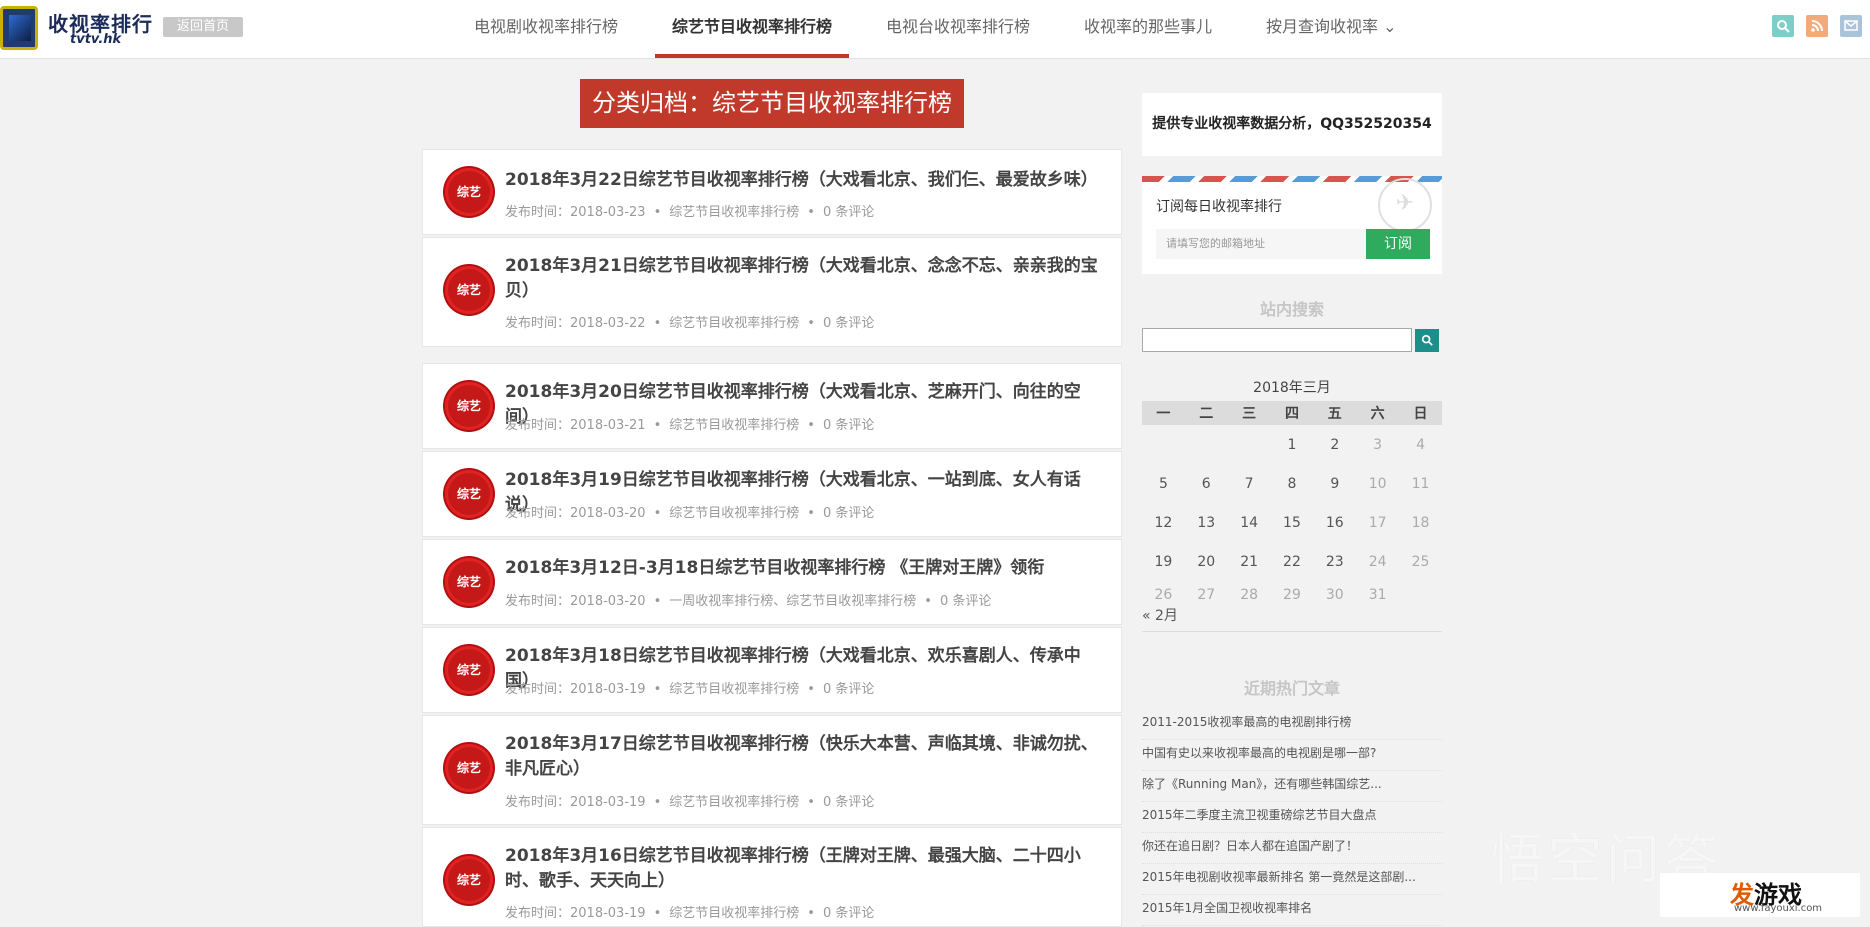  I want to click on calendar-day: 6, so click(1206, 483).